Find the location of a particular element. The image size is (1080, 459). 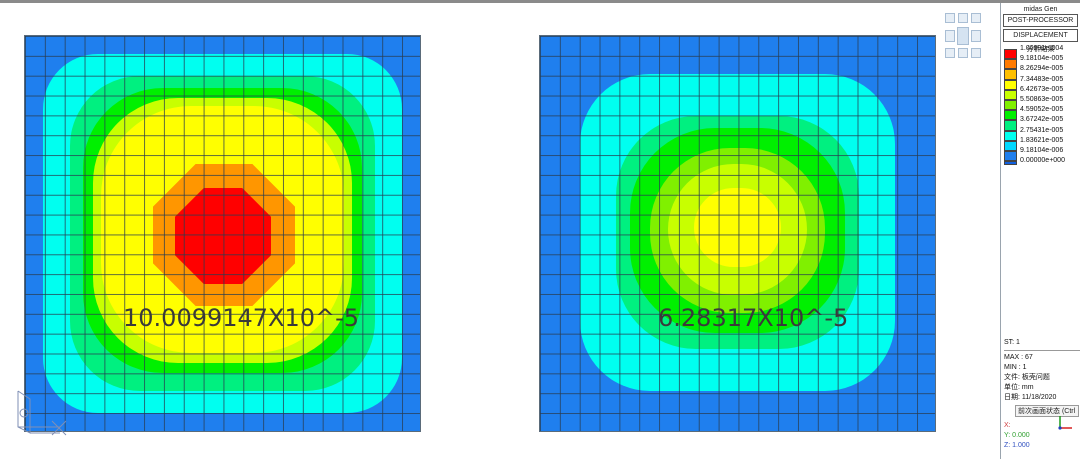

min-node-label: MIN : 1 is located at coordinates (1015, 367).